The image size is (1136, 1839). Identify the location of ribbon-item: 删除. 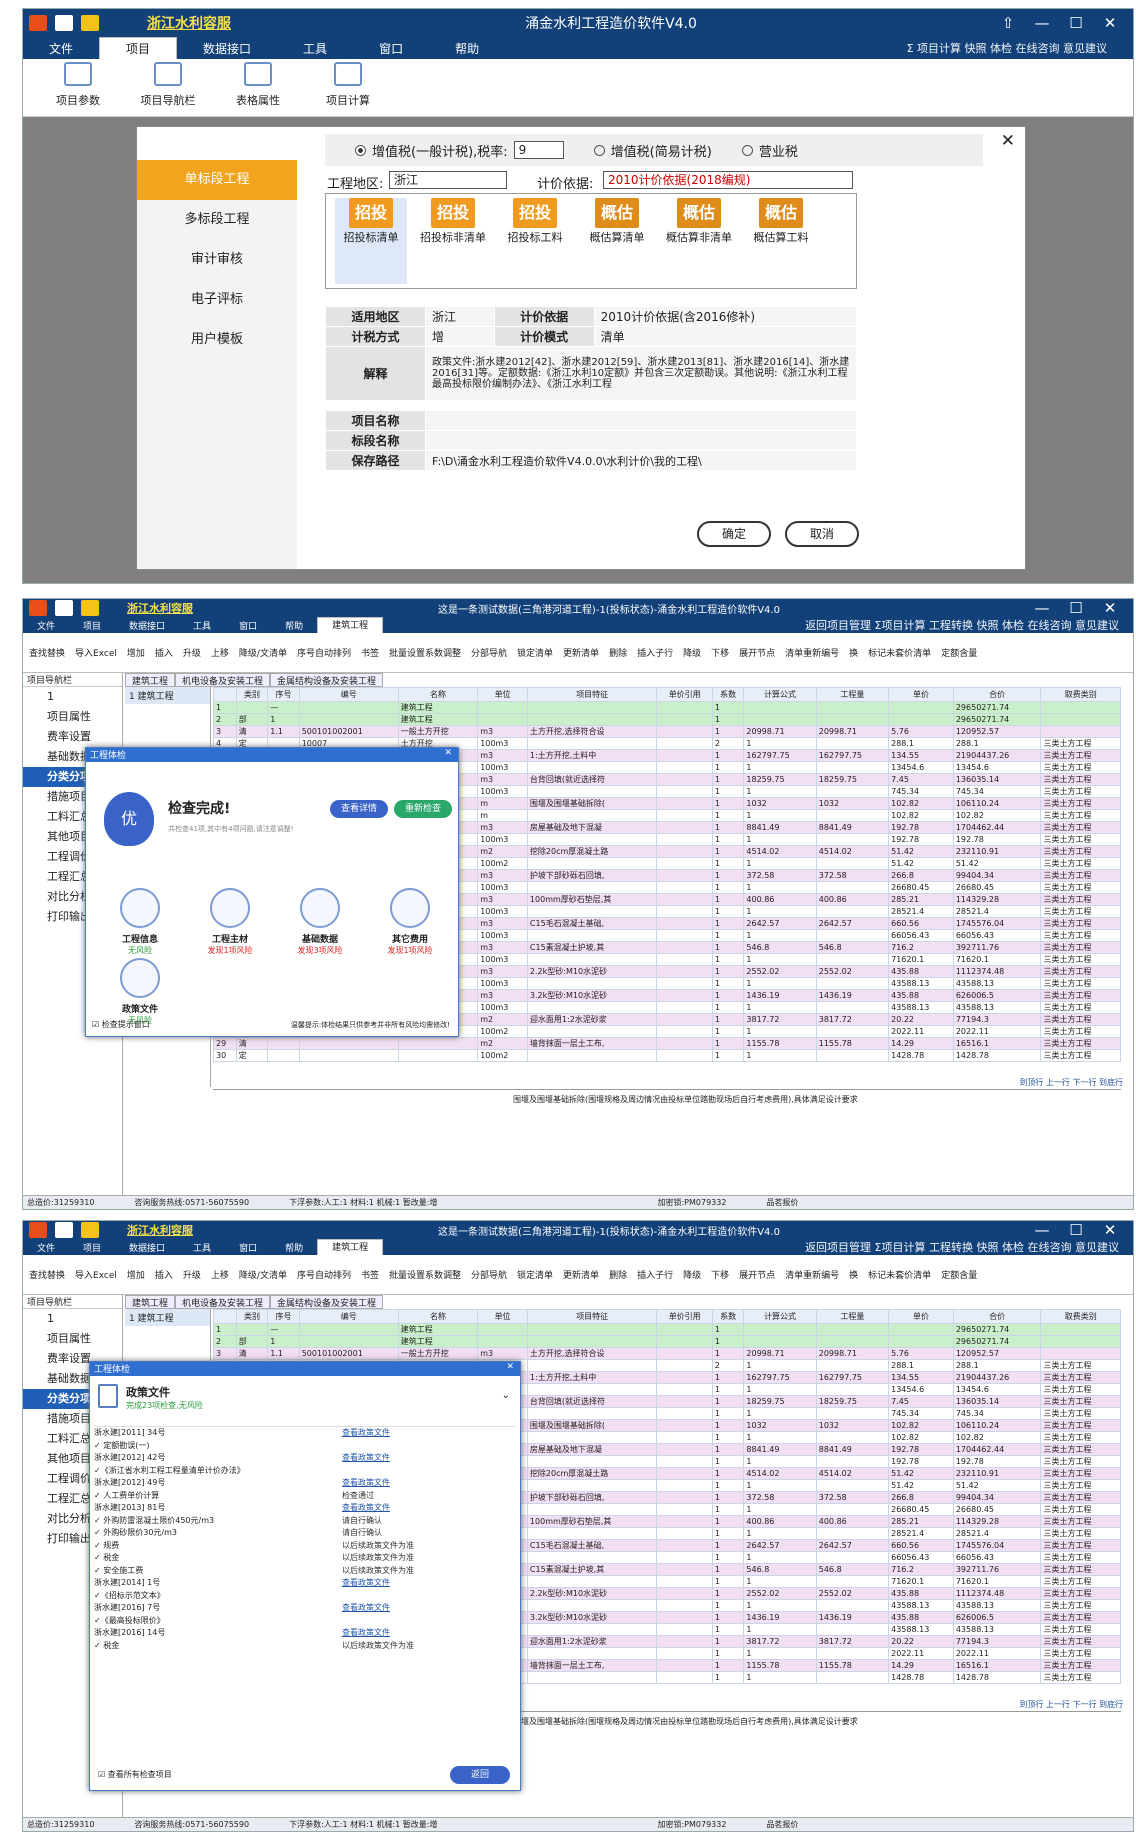
(618, 652).